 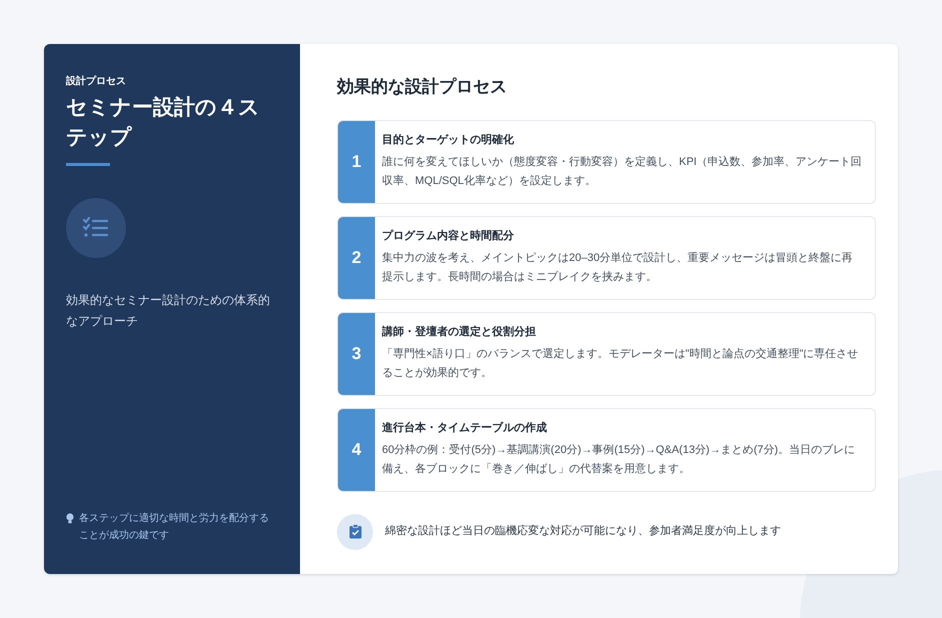 What do you see at coordinates (163, 123) in the screenshot?
I see `sidebar-title: セミナー設計の４ステップ` at bounding box center [163, 123].